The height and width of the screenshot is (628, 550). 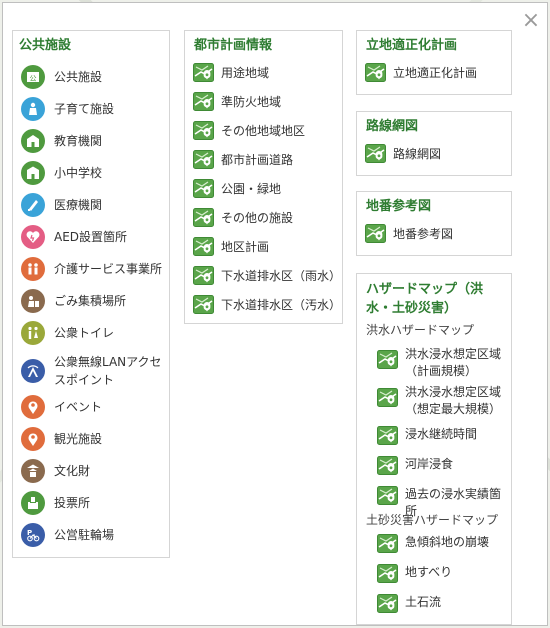 What do you see at coordinates (233, 45) in the screenshot?
I see `urban-planning-title: 都市計画情報` at bounding box center [233, 45].